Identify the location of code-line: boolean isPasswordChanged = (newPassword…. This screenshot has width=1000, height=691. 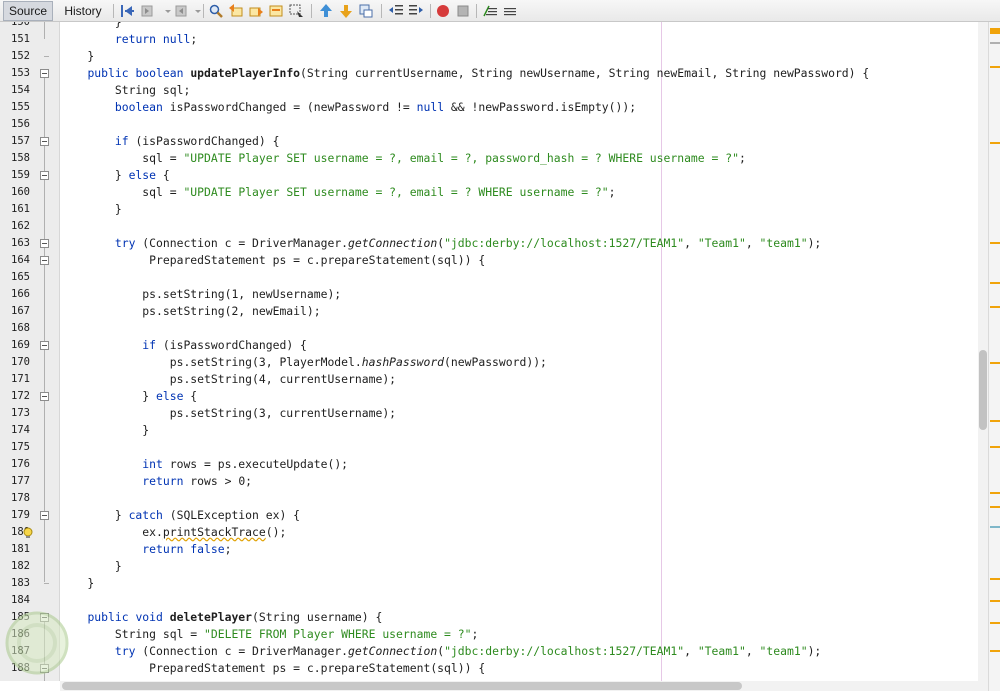
(375, 107).